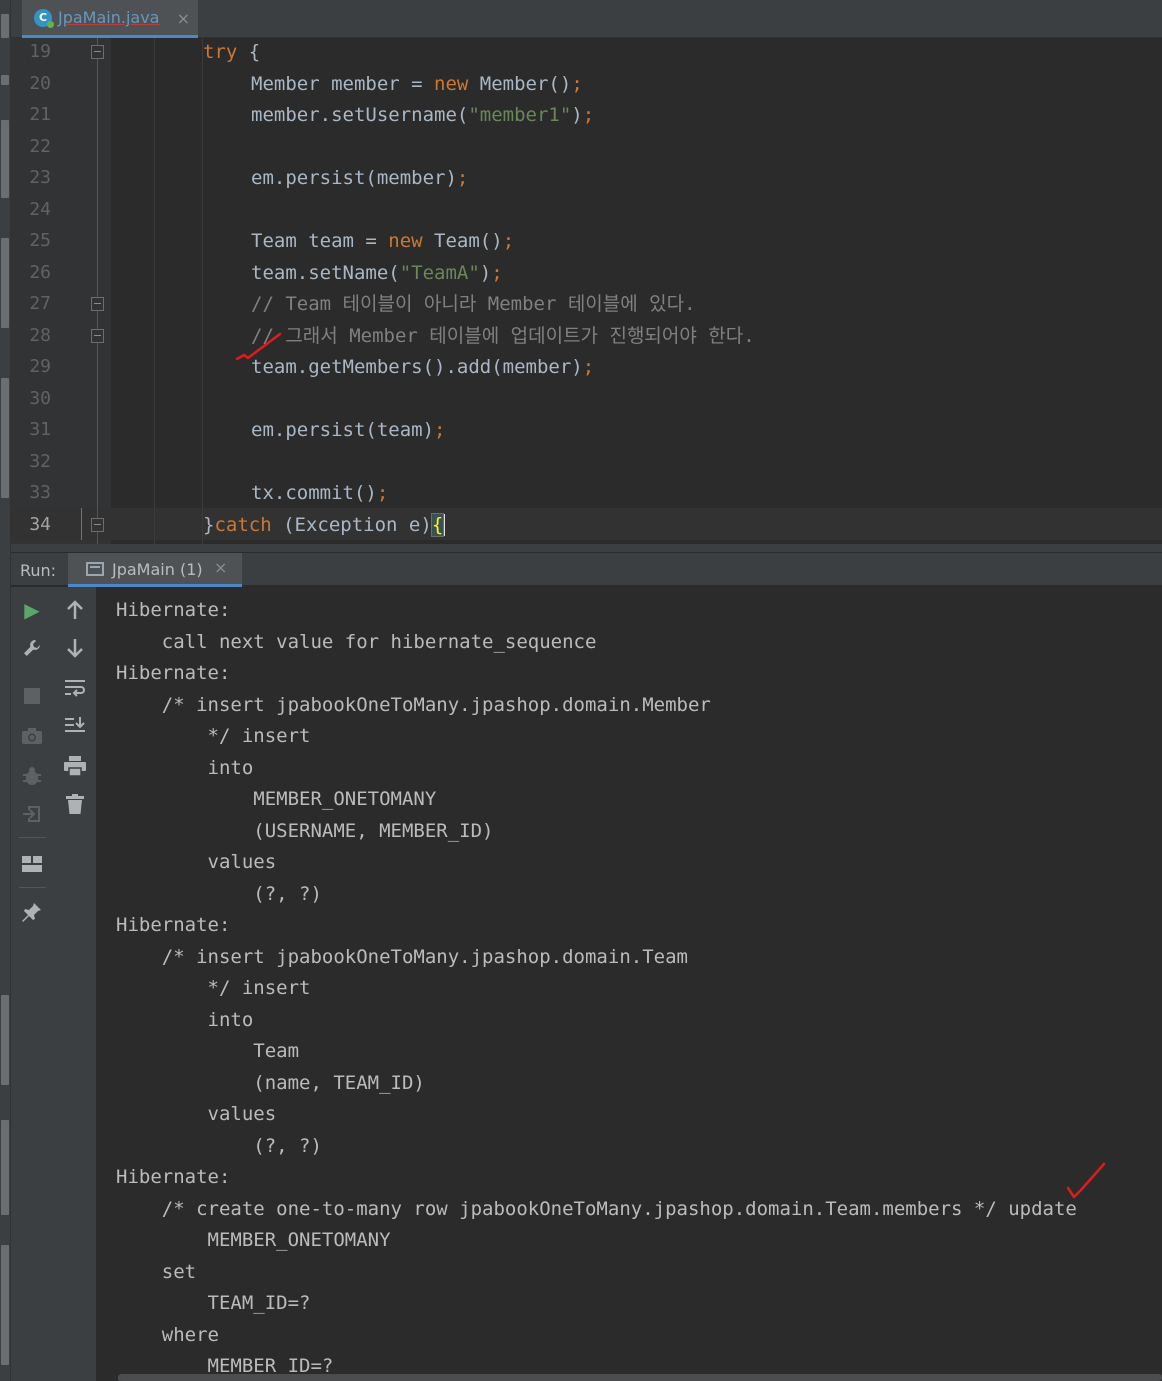 This screenshot has height=1381, width=1162. What do you see at coordinates (310, 830) in the screenshot?
I see `console-line: (USERNAME, MEMBER_ID)` at bounding box center [310, 830].